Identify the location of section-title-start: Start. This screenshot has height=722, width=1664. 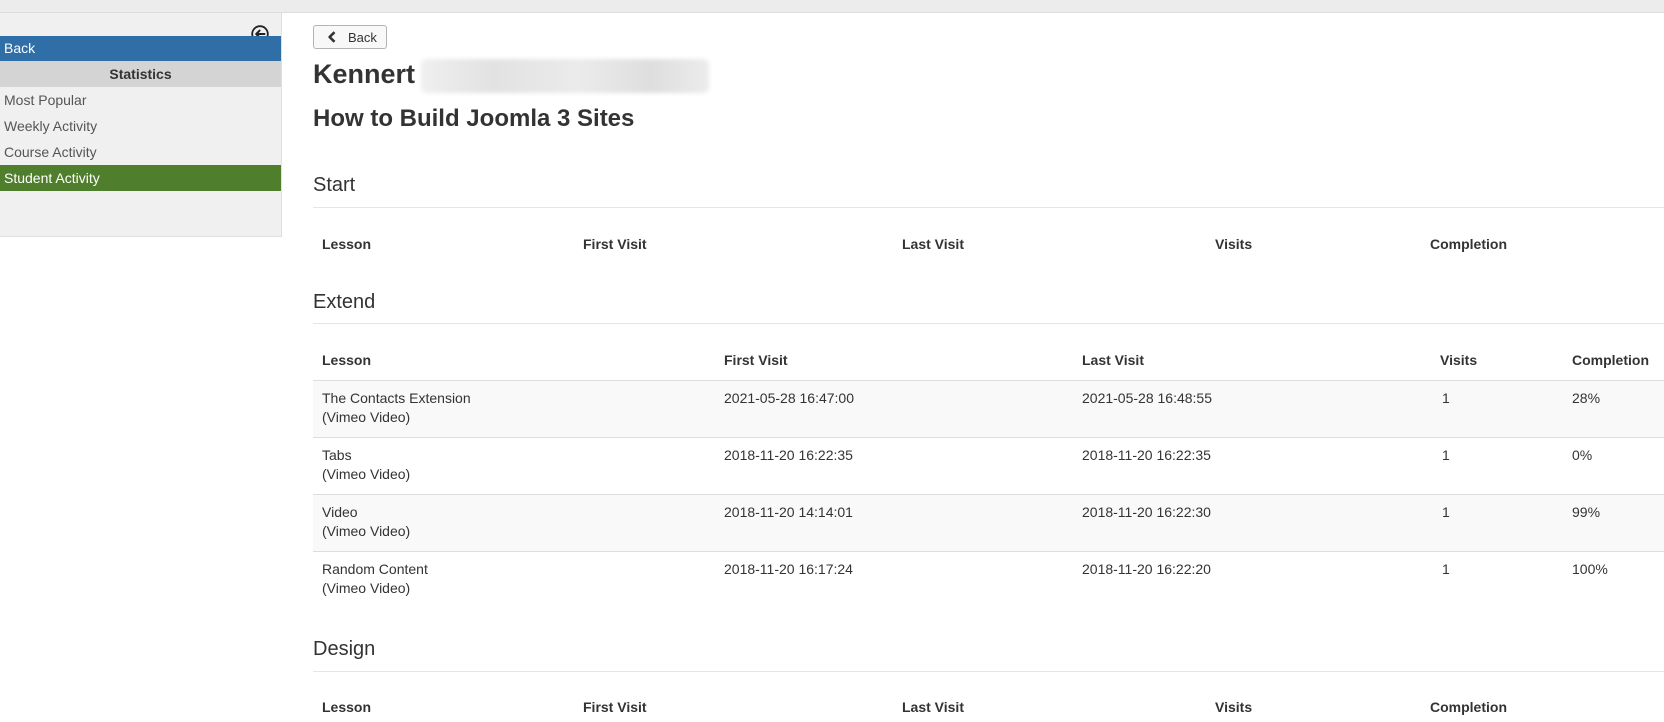
(334, 185).